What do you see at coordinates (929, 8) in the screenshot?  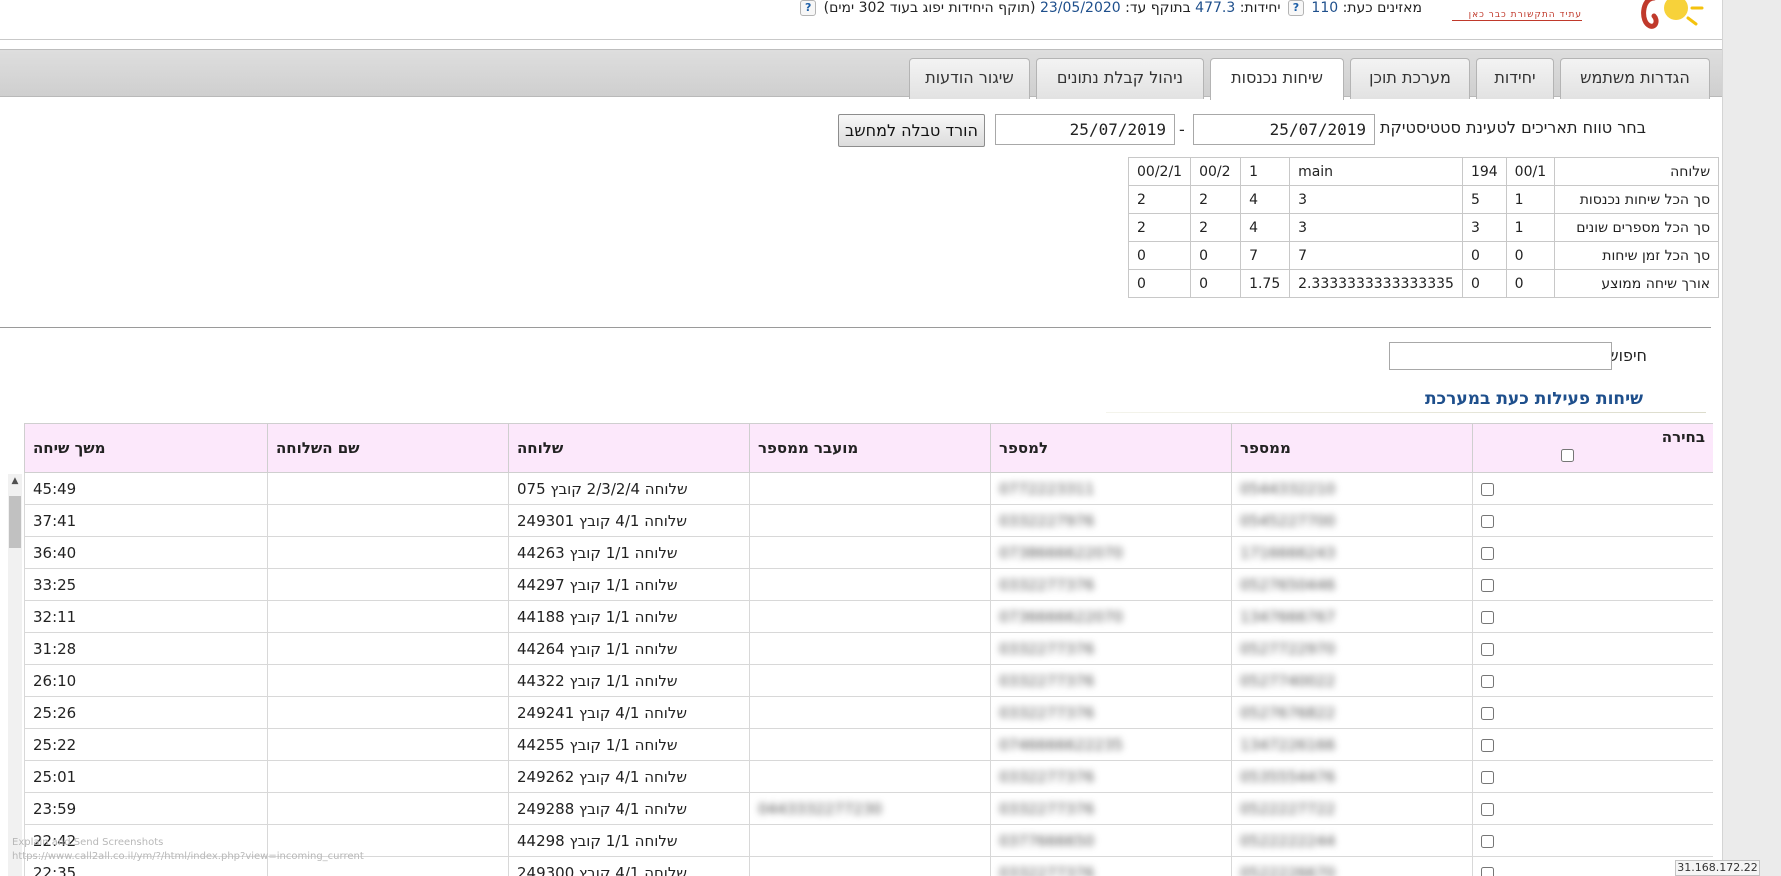 I see `expiry-note: (תוקף היחידות יפוג בעוד 302 ימים)` at bounding box center [929, 8].